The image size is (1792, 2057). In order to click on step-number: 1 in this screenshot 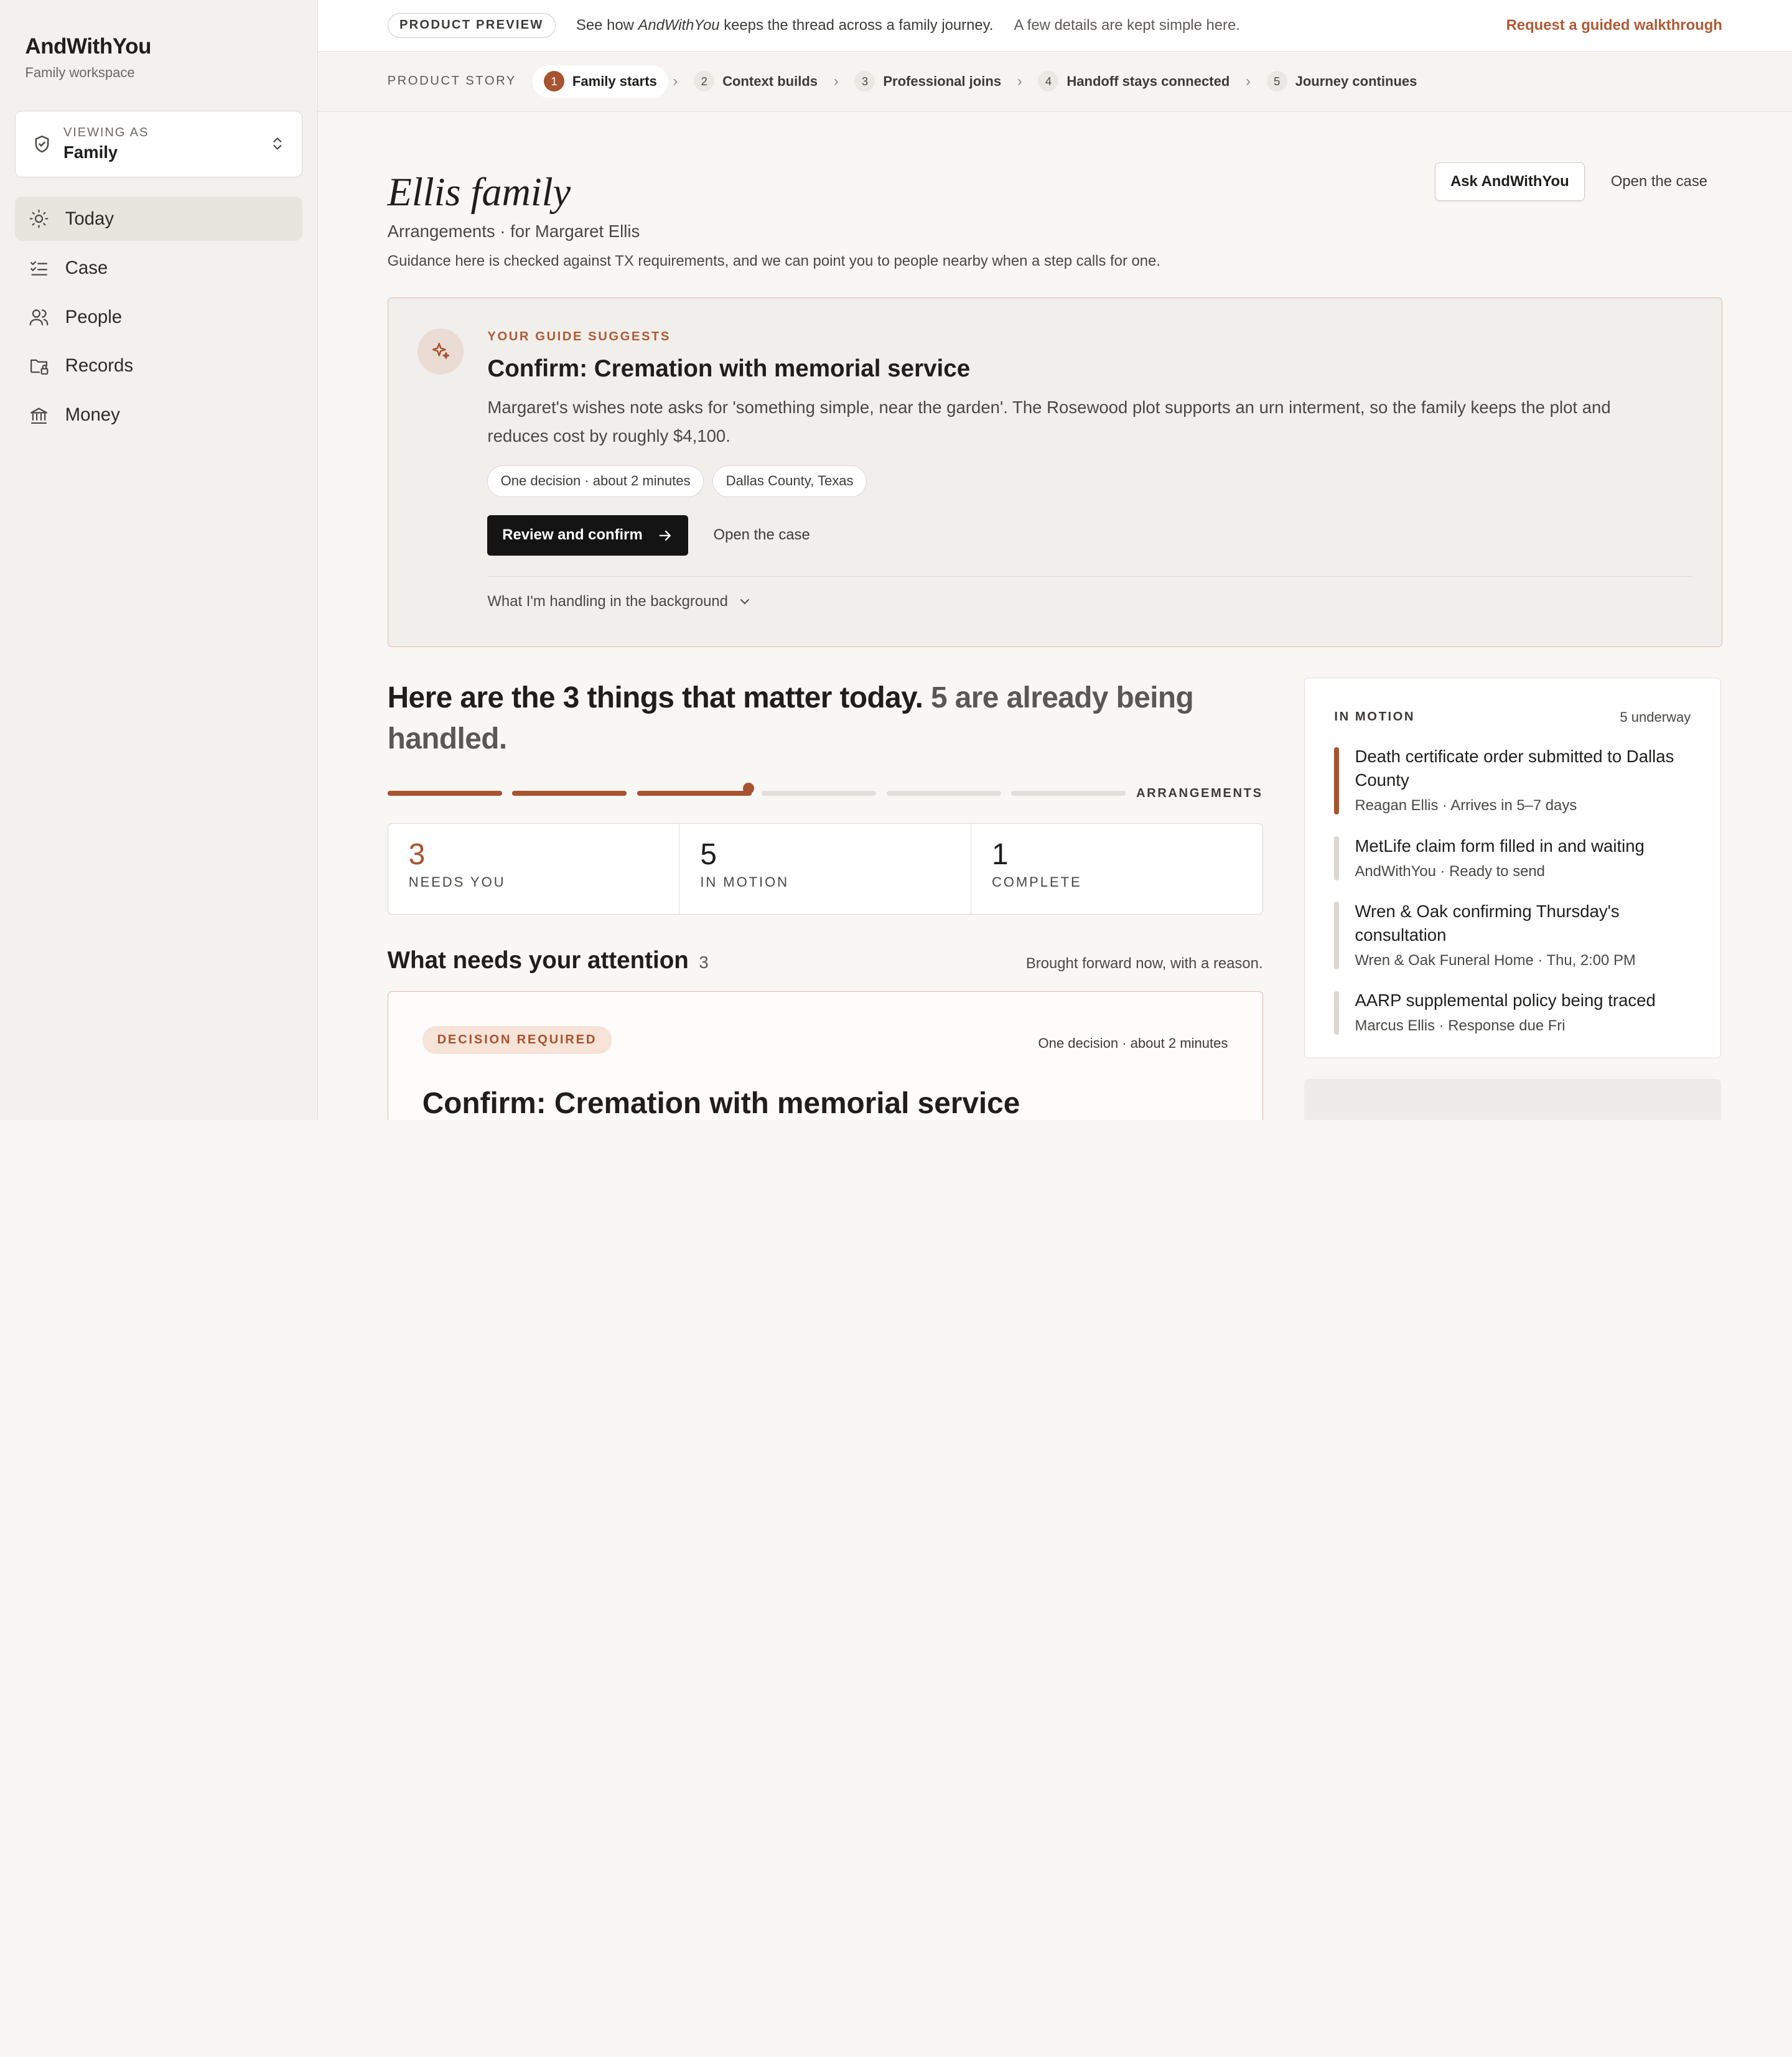, I will do `click(554, 81)`.